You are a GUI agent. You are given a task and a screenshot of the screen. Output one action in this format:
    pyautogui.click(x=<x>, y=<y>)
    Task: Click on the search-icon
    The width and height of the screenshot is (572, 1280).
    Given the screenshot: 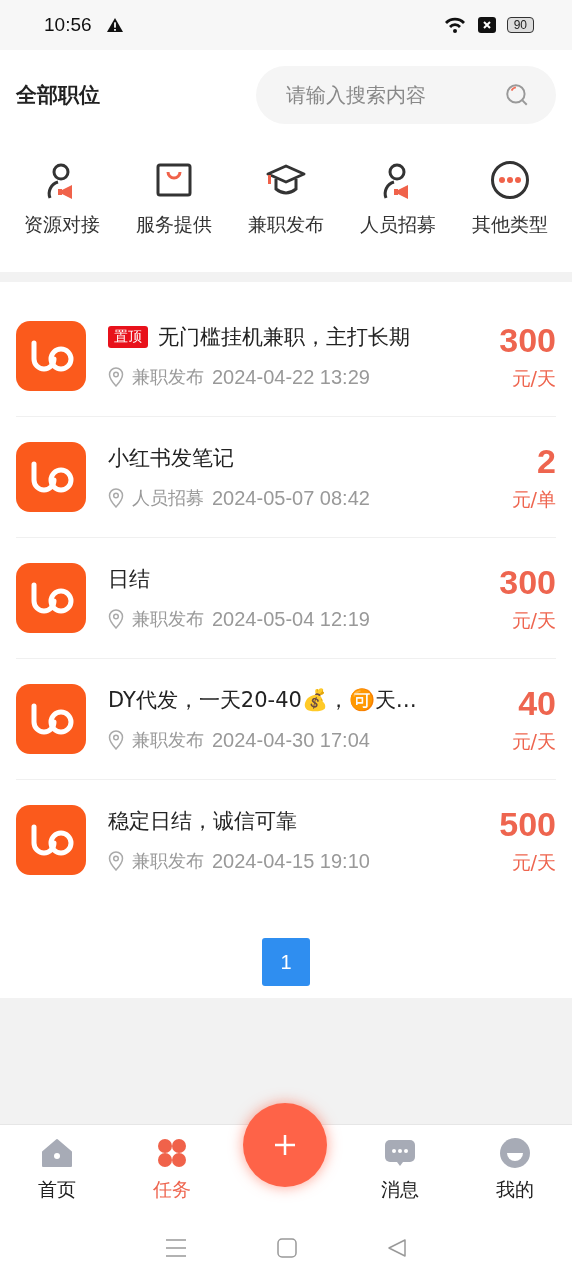 What is the action you would take?
    pyautogui.click(x=517, y=95)
    